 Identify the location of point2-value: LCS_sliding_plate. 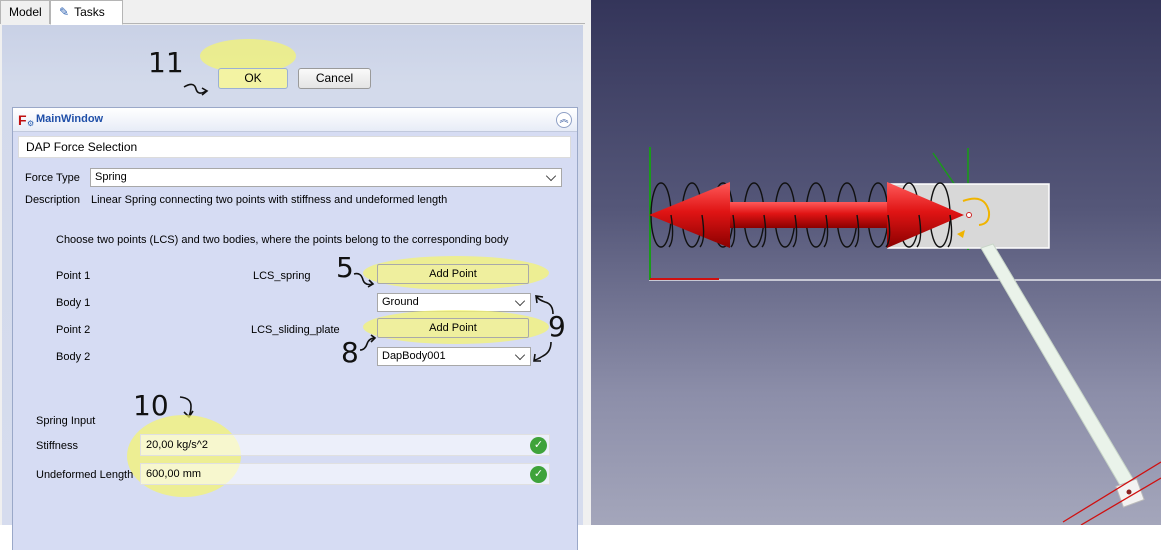
(295, 330).